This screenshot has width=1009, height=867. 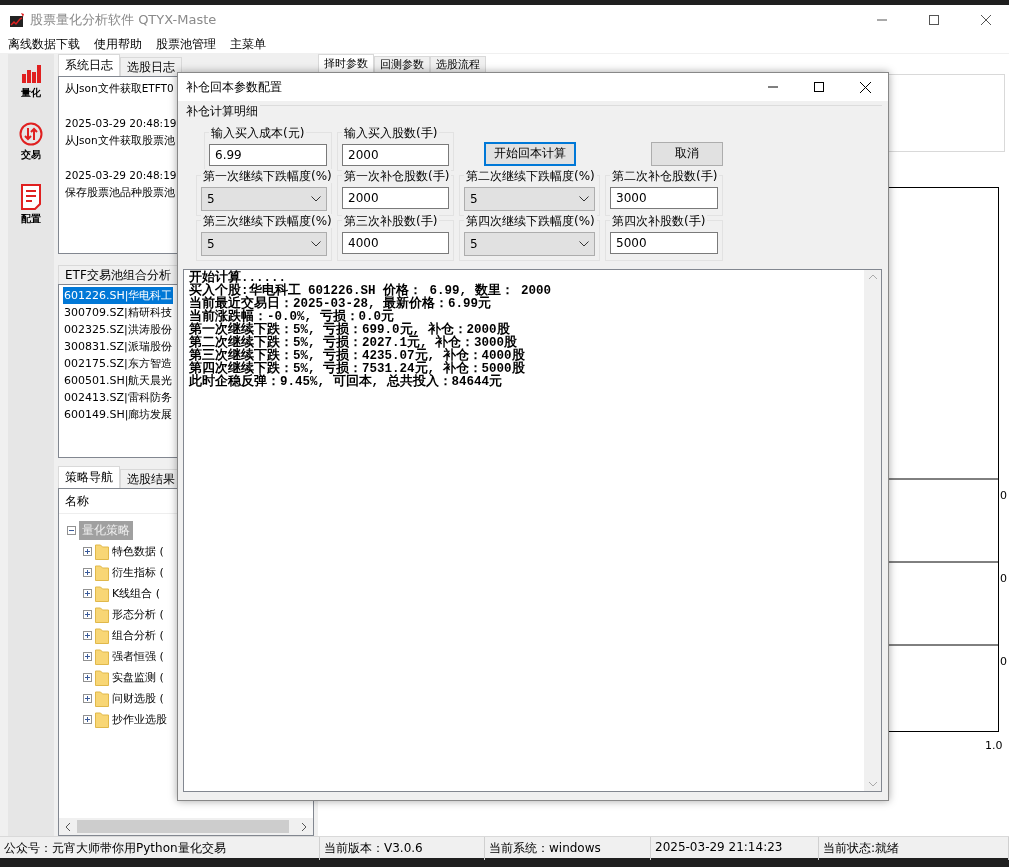 I want to click on status-text: 2025-03-29 21:14:23, so click(x=735, y=848).